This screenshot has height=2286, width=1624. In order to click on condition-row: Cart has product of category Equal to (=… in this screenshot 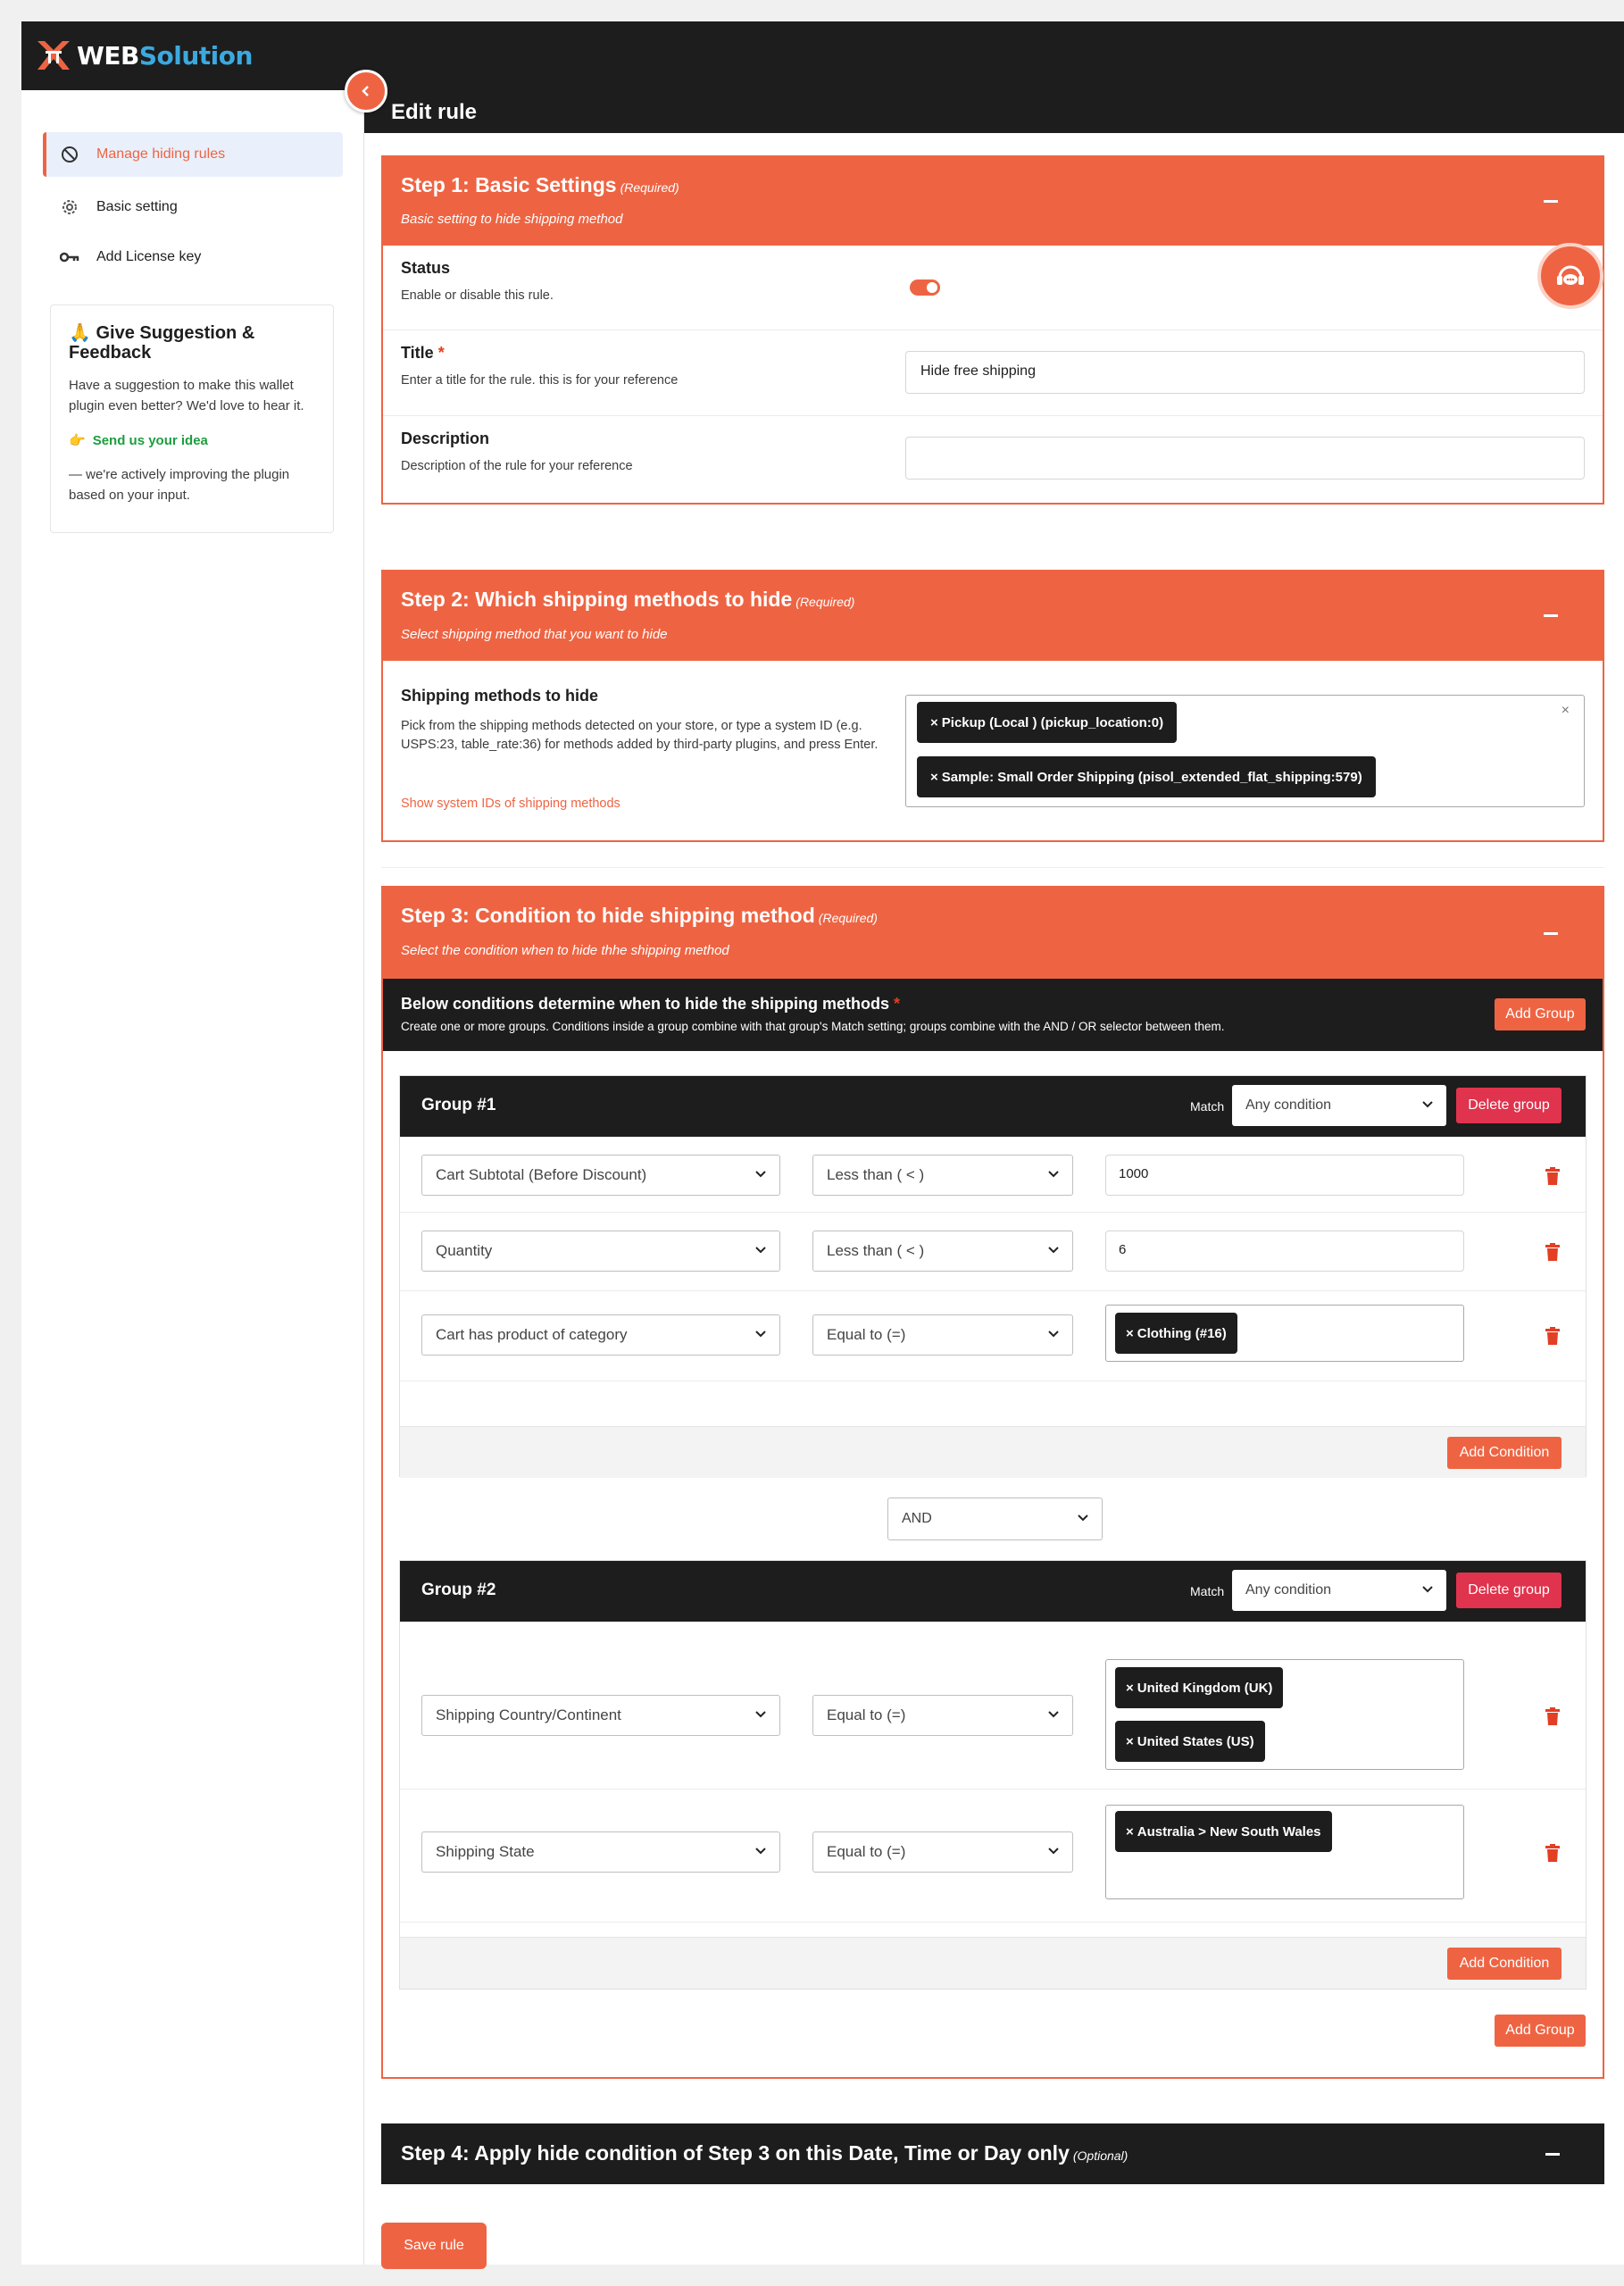, I will do `click(993, 1336)`.